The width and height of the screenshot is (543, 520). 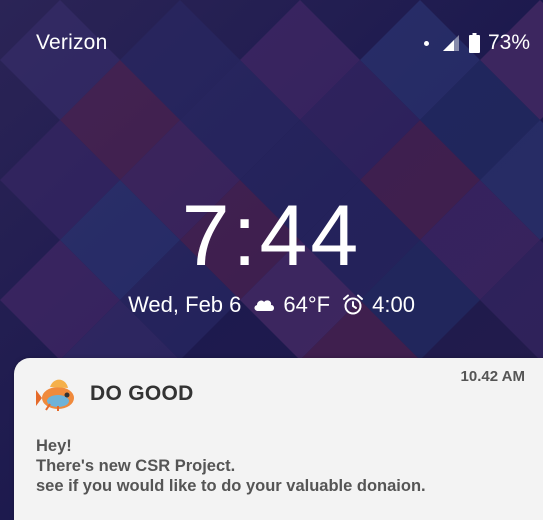 What do you see at coordinates (271, 236) in the screenshot?
I see `lockscreen-clock: 7:44` at bounding box center [271, 236].